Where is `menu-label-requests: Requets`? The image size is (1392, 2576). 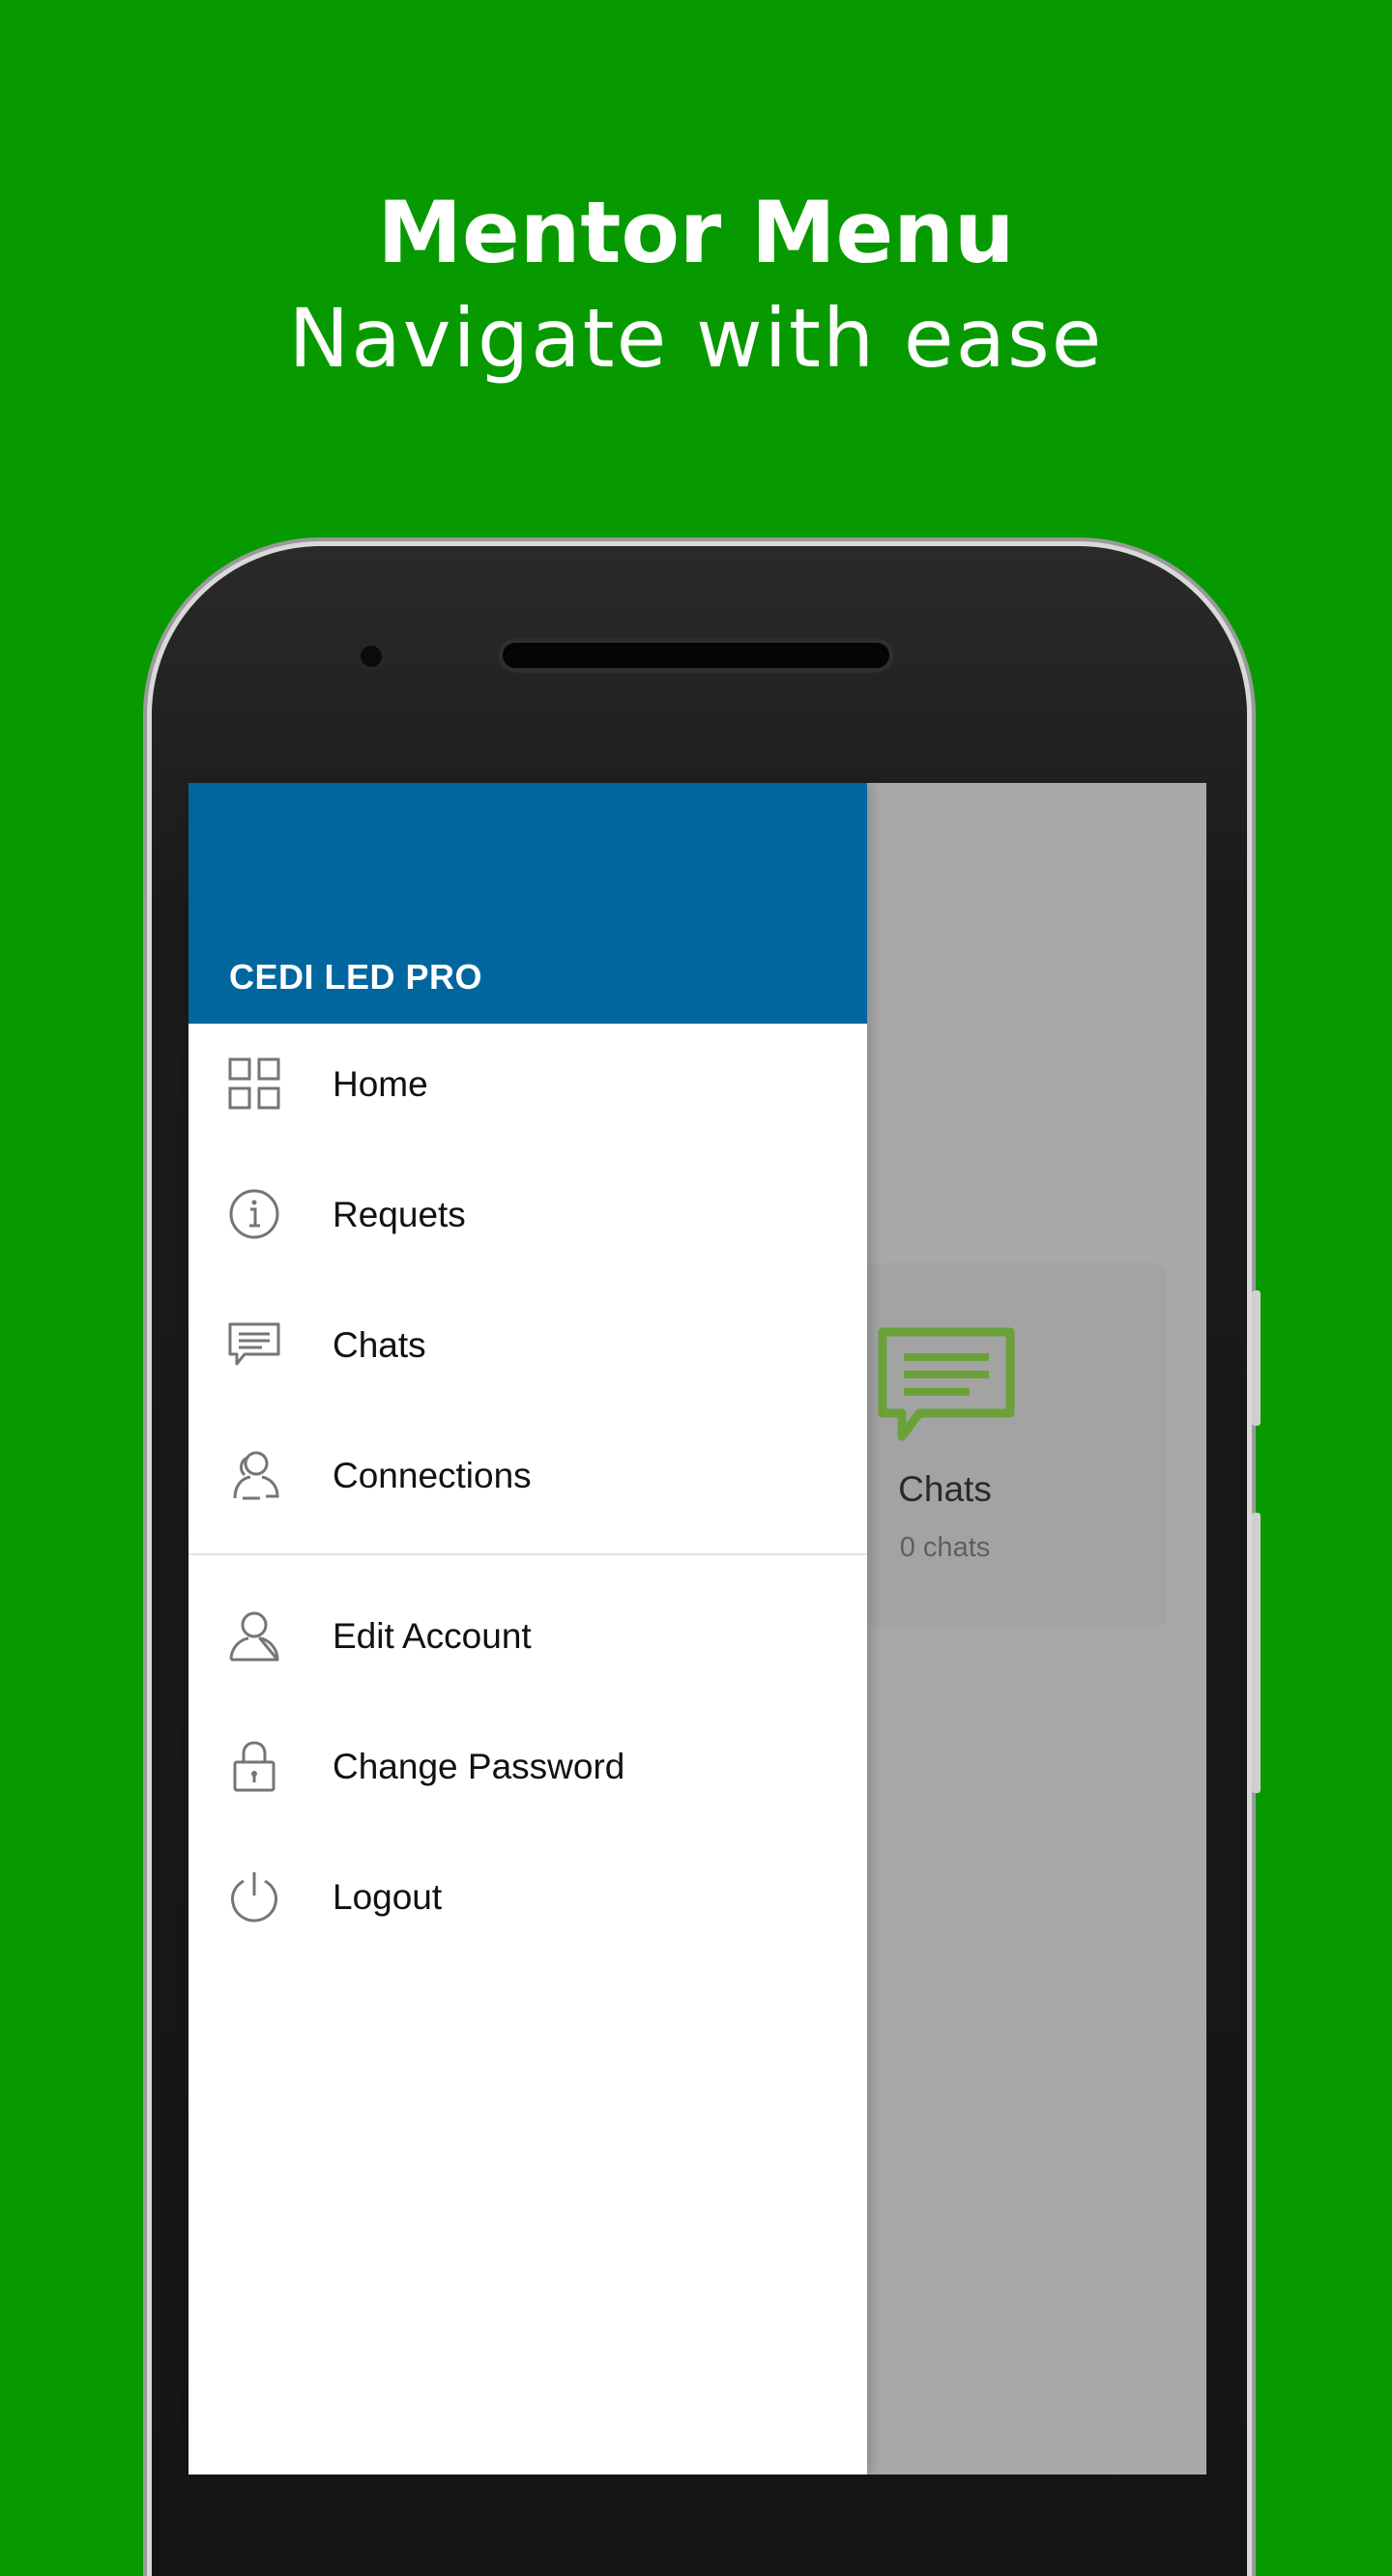 menu-label-requests: Requets is located at coordinates (399, 1214).